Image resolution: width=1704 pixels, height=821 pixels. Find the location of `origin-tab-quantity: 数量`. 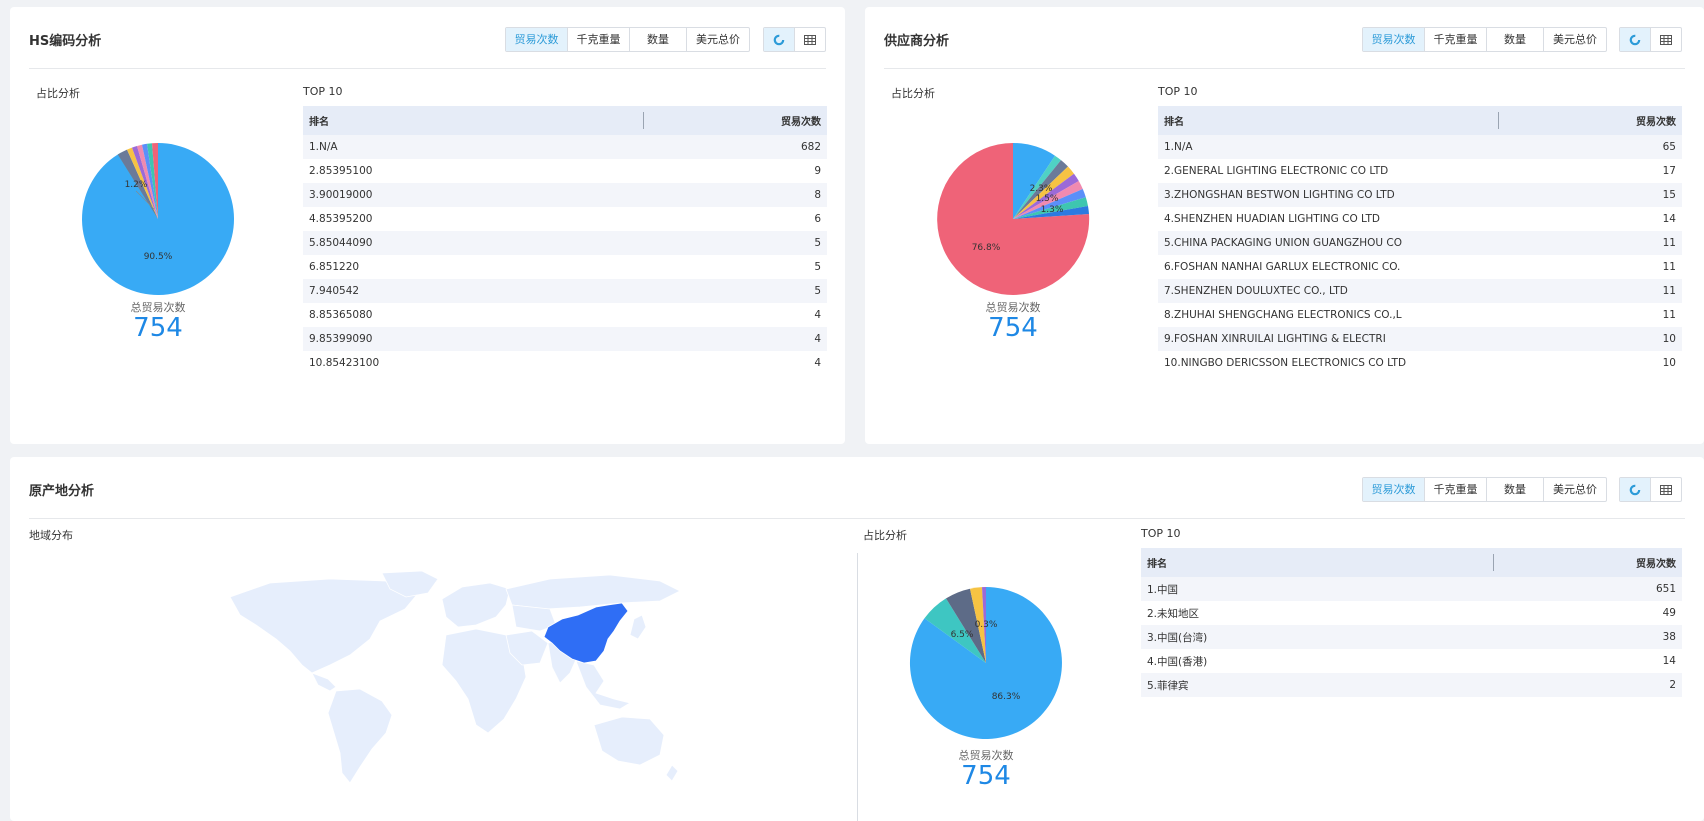

origin-tab-quantity: 数量 is located at coordinates (1515, 489).